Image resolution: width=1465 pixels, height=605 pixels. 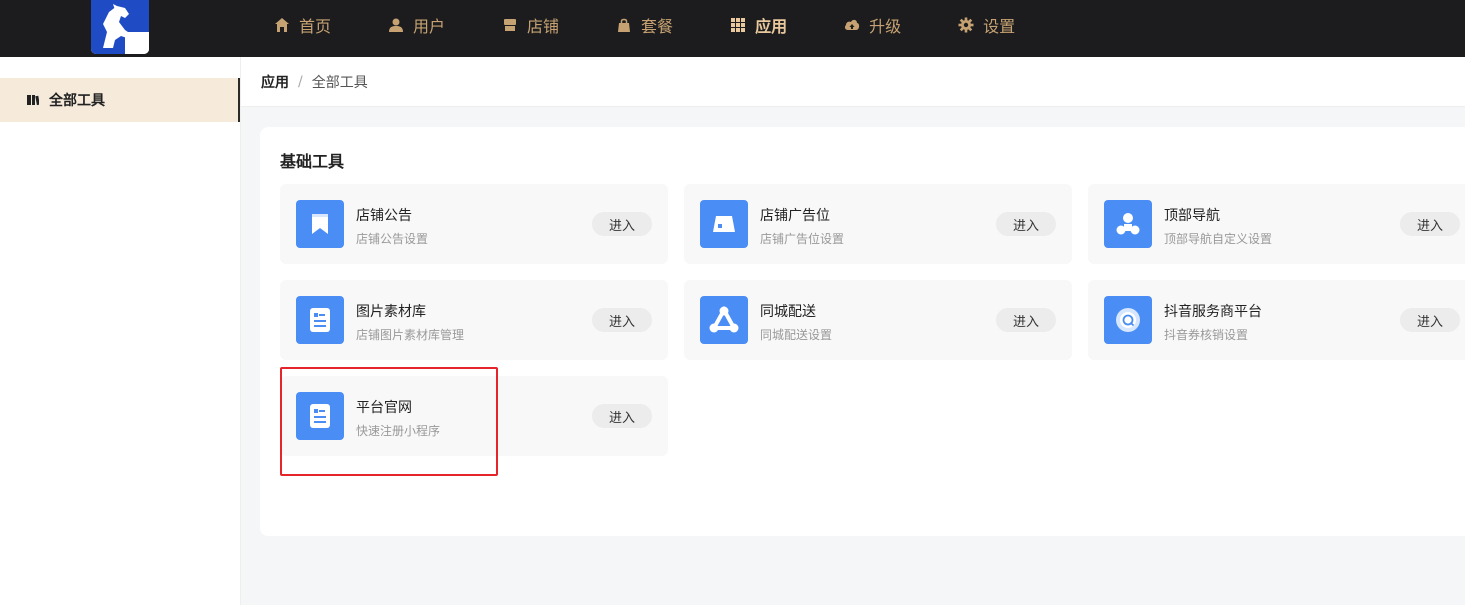 I want to click on breadcrumb-current: 全部工具, so click(x=339, y=82).